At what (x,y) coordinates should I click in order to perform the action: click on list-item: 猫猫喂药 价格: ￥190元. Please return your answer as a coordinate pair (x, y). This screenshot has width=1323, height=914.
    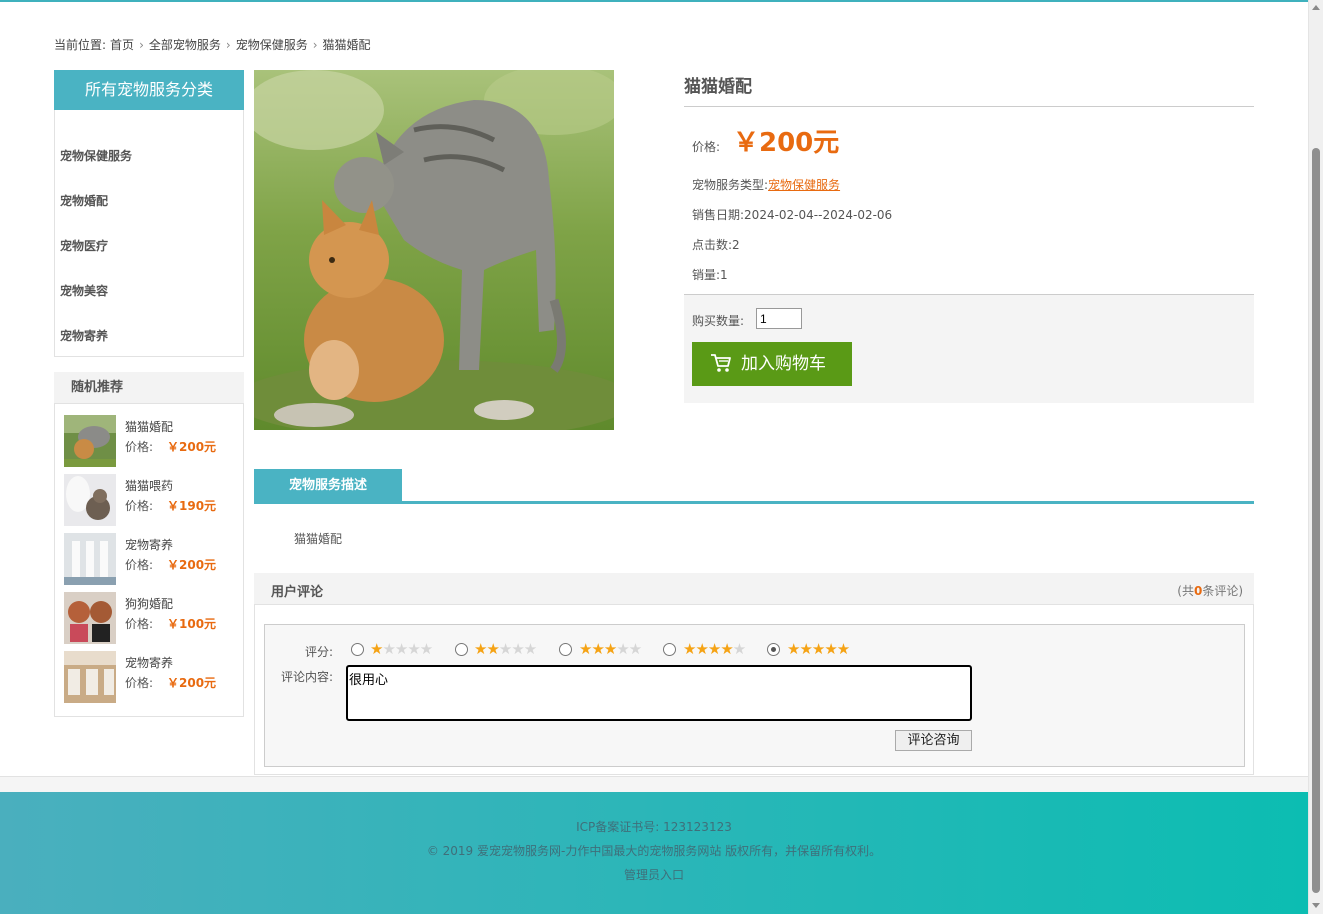
    Looking at the image, I should click on (151, 500).